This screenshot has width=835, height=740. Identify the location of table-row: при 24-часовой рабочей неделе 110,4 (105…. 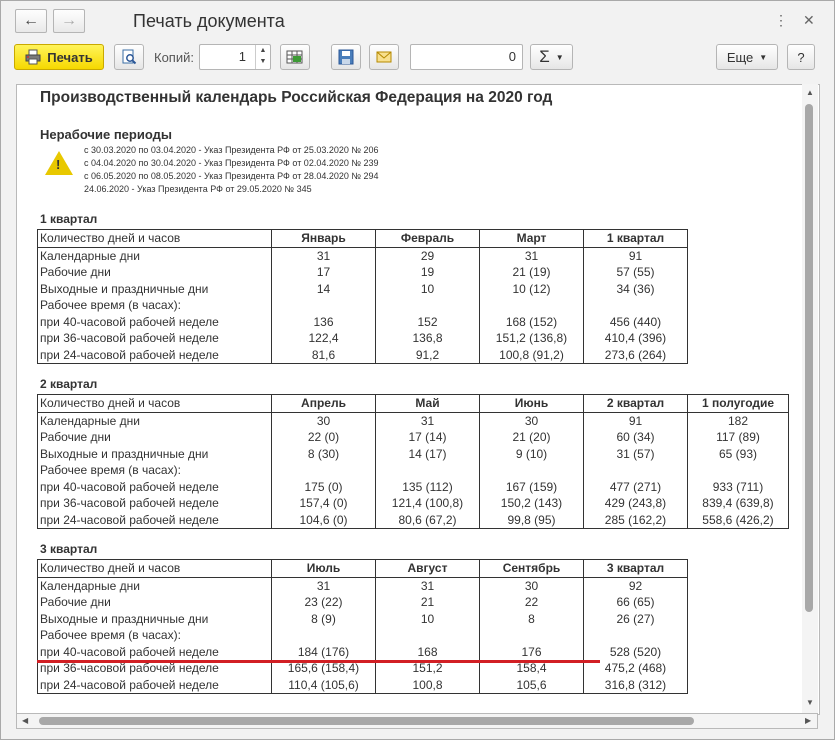
(362, 685).